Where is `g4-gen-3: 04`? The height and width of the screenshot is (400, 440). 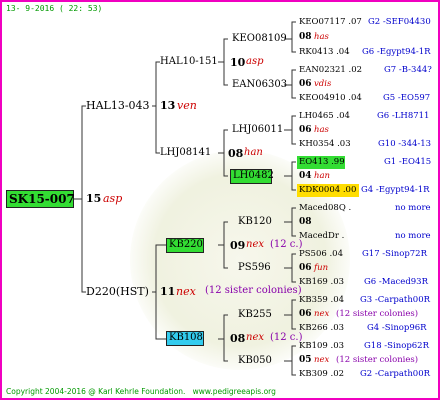
g4-gen-3: 04 is located at coordinates (305, 176).